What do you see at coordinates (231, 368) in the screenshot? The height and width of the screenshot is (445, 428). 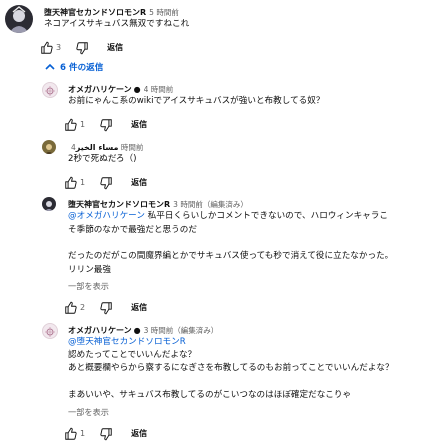 I see `comment-text: あと概要欄やらから察するになぎさを布教してるのもお前ってことでいいんだよな？` at bounding box center [231, 368].